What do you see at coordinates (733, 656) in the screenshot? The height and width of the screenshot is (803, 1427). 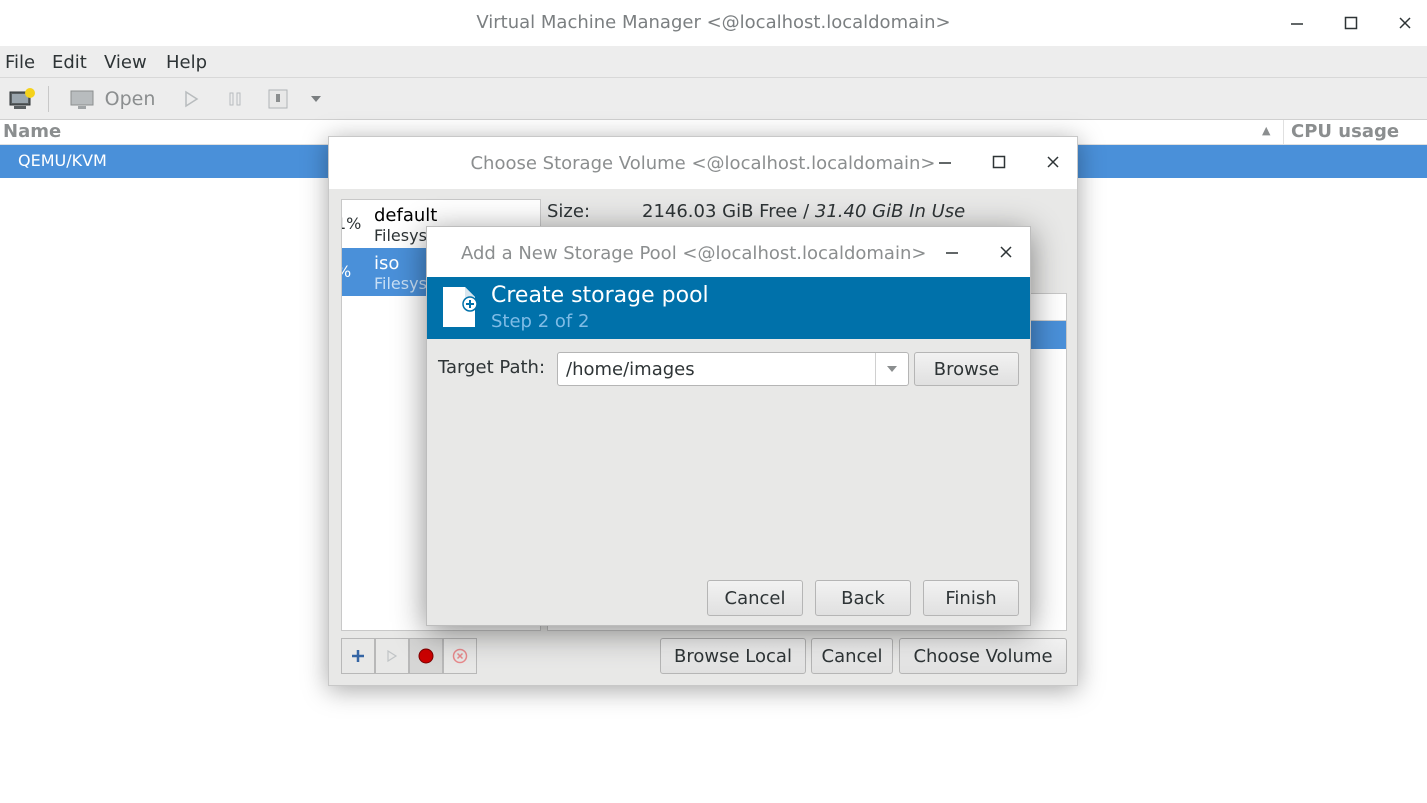 I see `browse-local-button: Browse Local` at bounding box center [733, 656].